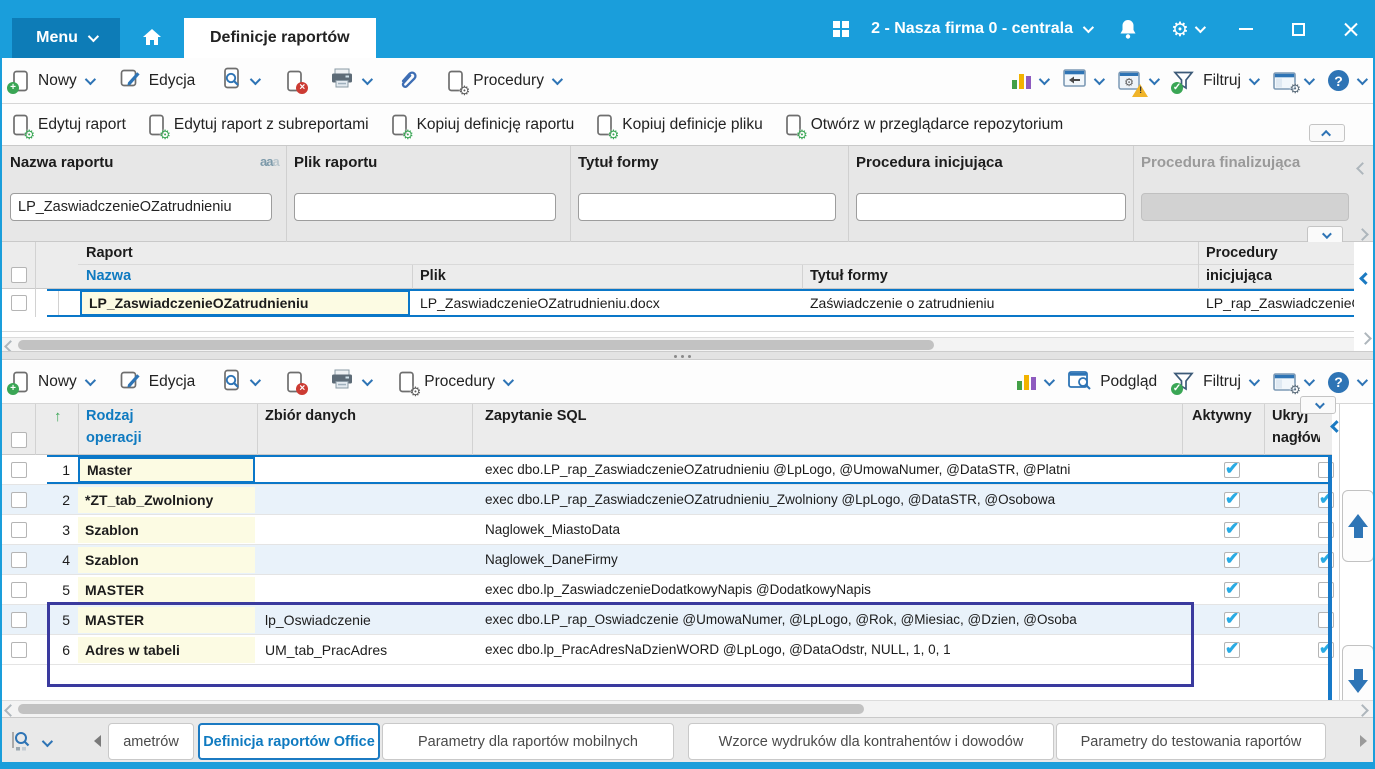 The image size is (1375, 769). I want to click on edit-operation-button: Edycja, so click(157, 382).